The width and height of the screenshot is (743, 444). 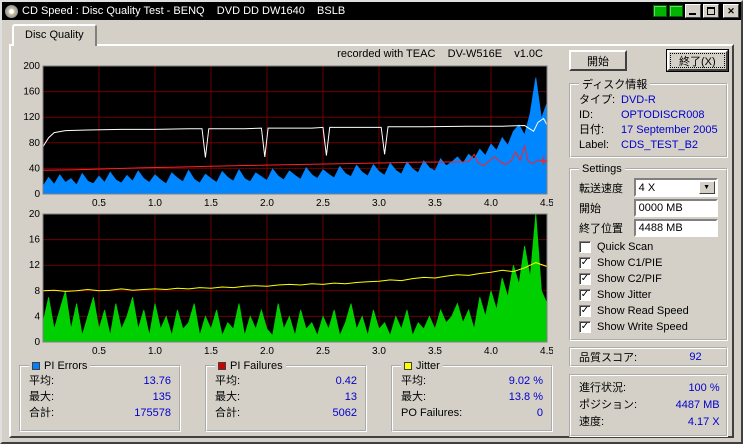 I want to click on end-position-row: 終了位置, so click(x=648, y=228).